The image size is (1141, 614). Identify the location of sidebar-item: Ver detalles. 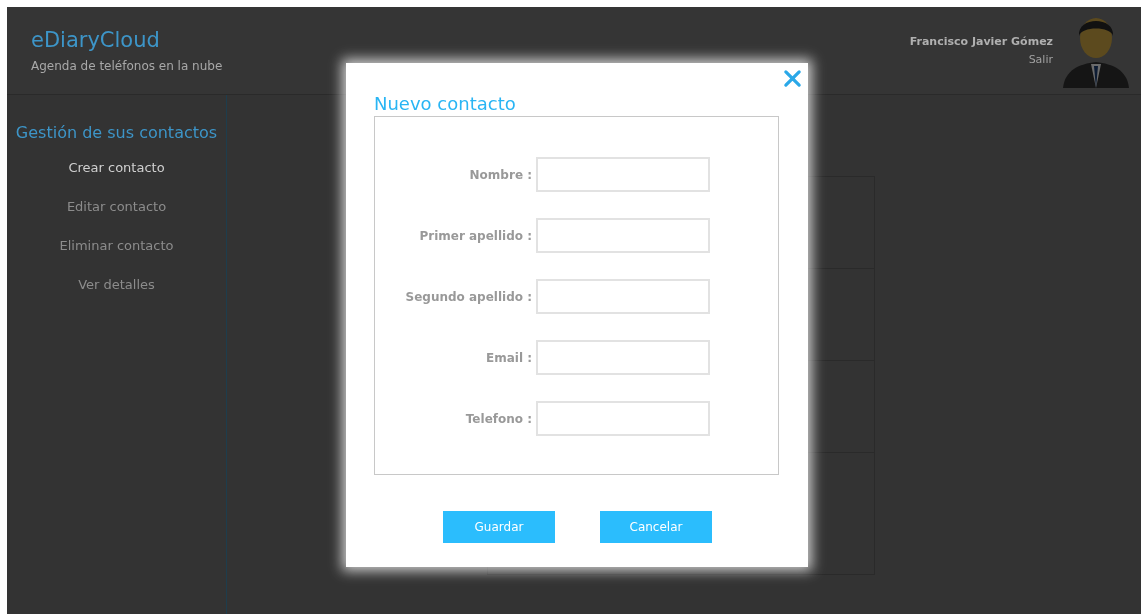
(116, 285).